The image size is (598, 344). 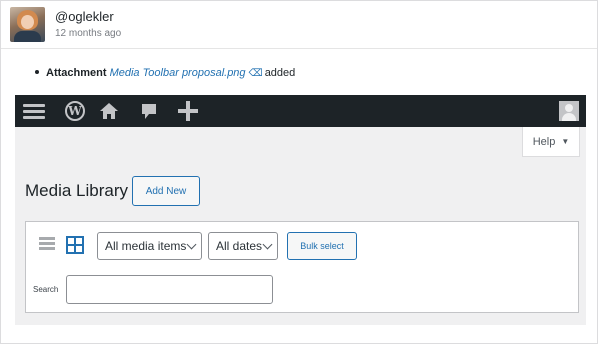 What do you see at coordinates (47, 245) in the screenshot?
I see `list-view-icon` at bounding box center [47, 245].